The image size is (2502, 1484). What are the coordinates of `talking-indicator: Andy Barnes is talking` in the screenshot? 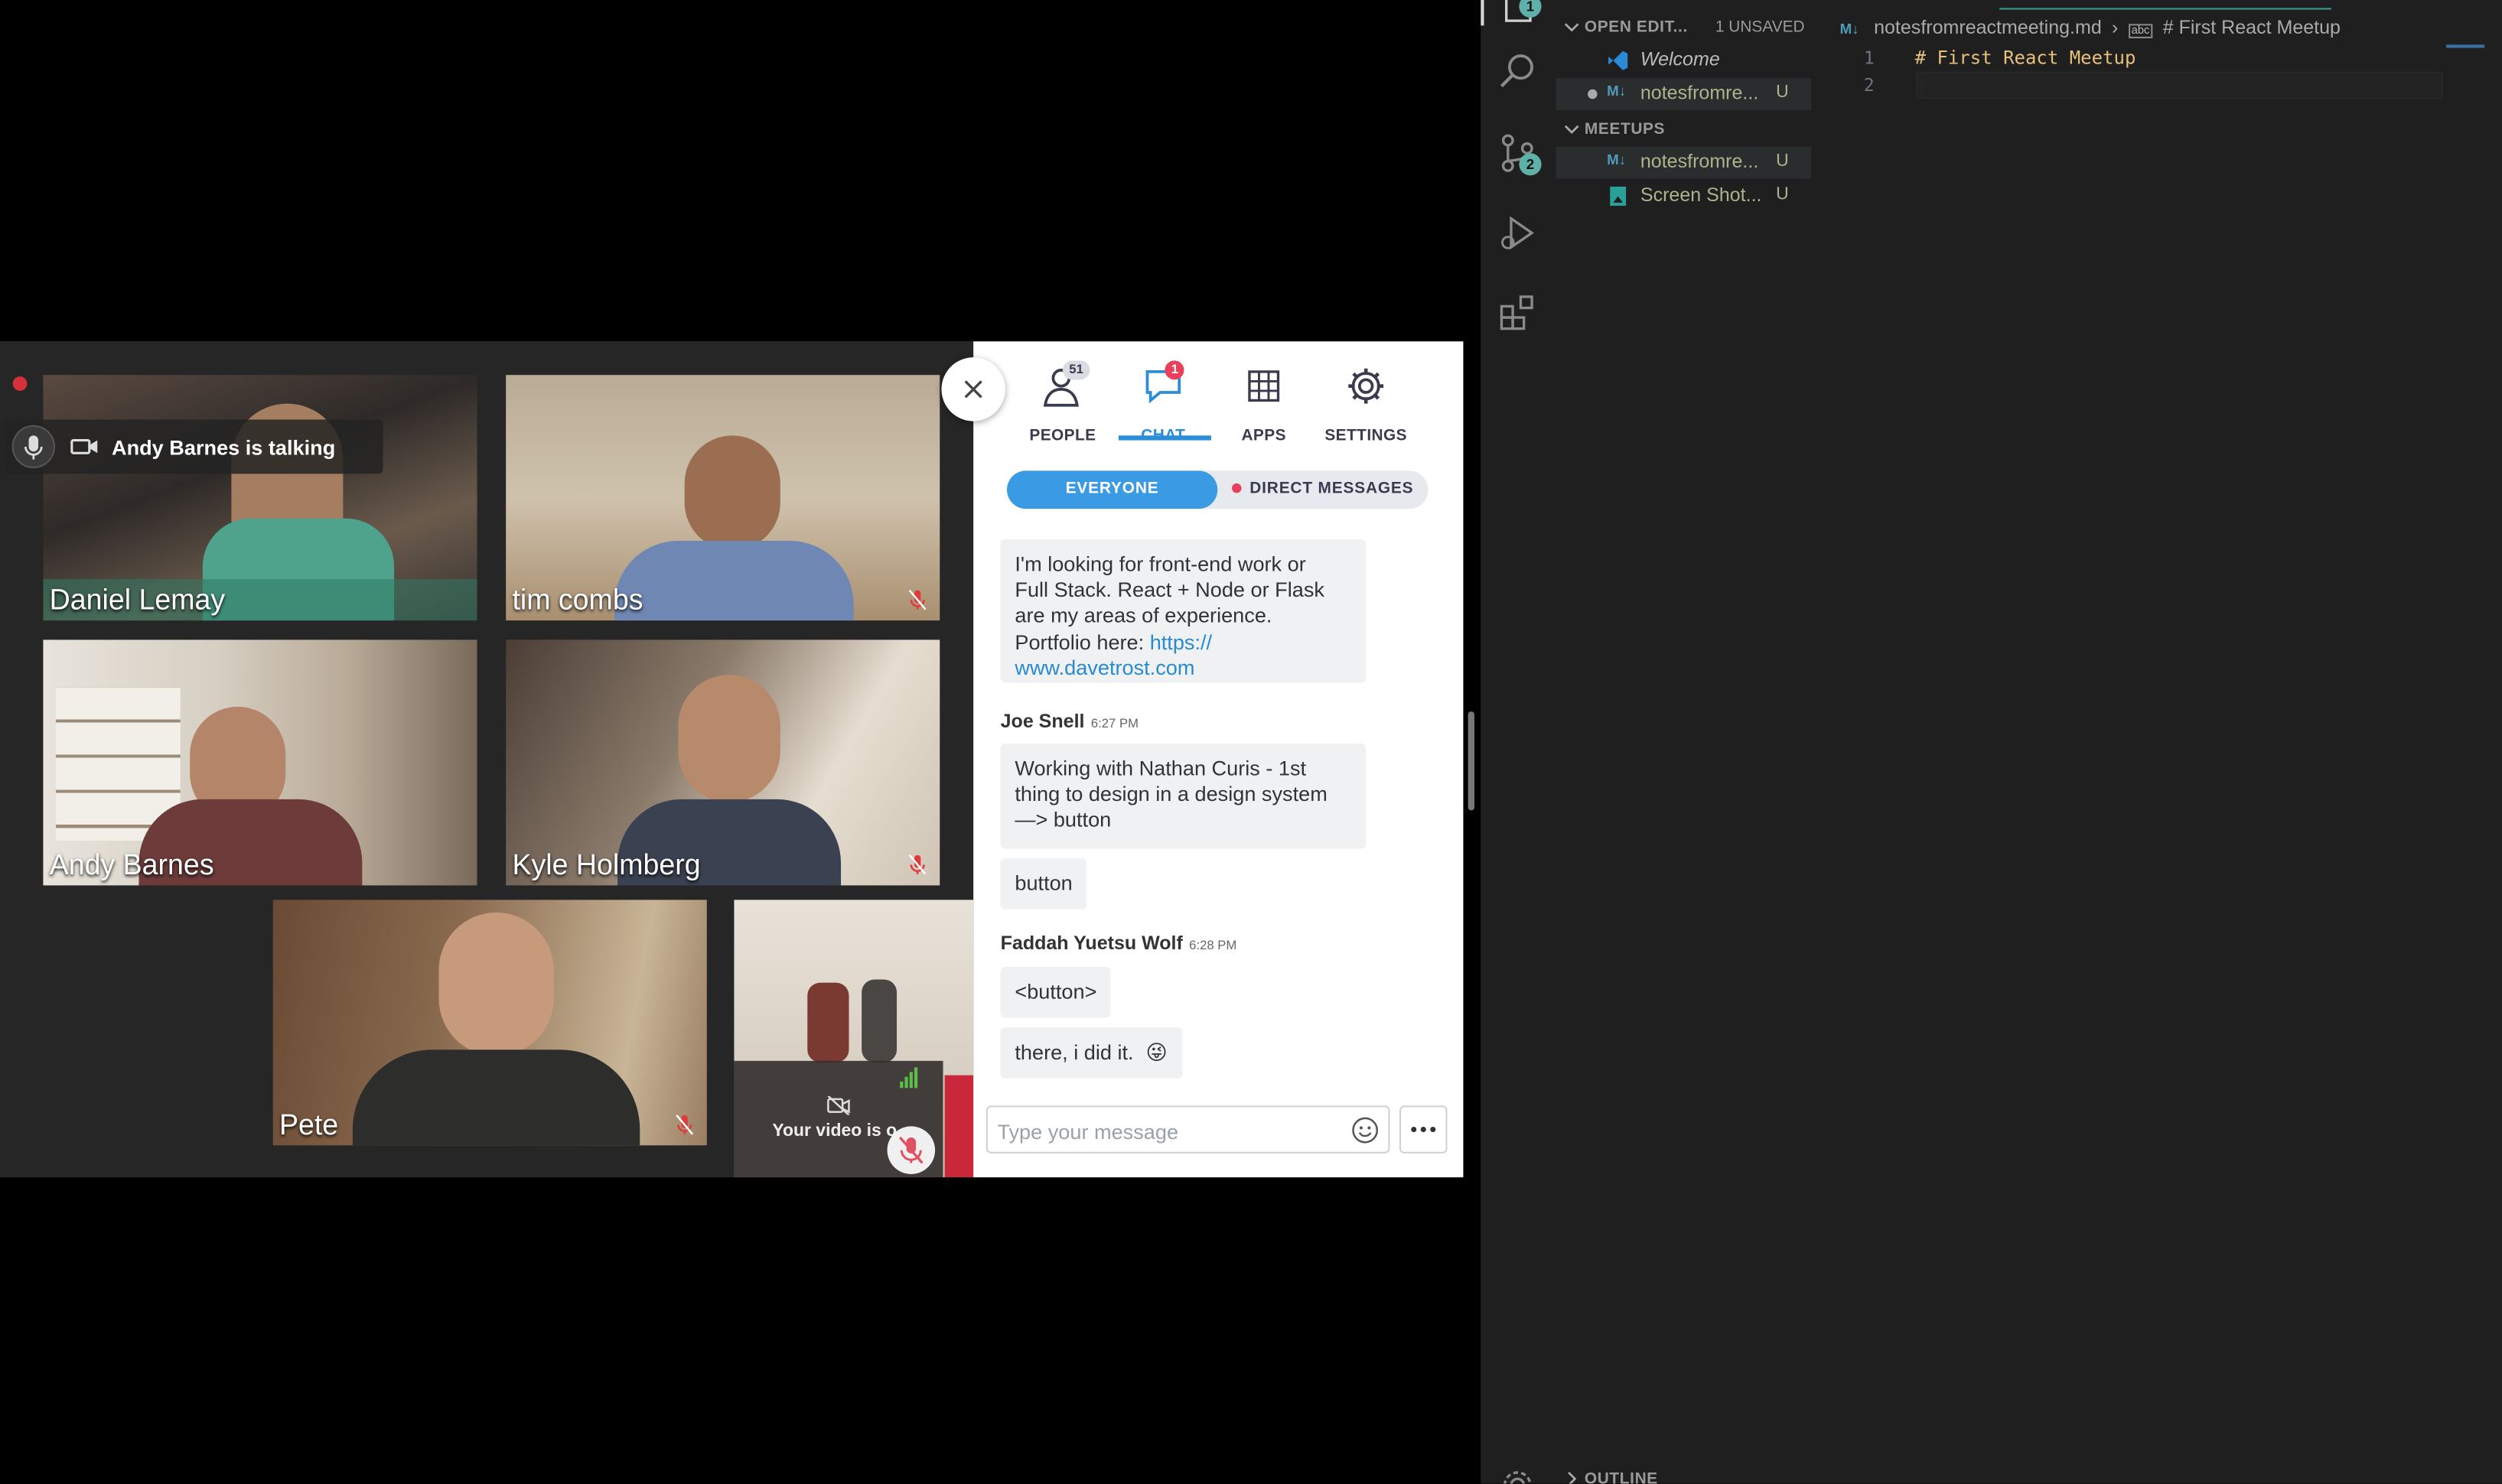 It's located at (194, 446).